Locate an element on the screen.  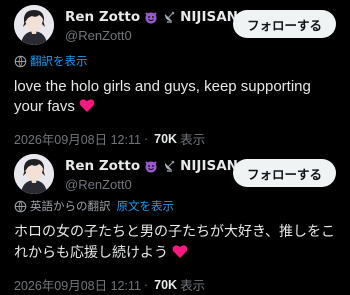
tweet-text: ホロの女の子たちと男の子たちが大好き、推しをこれからも応援し続けよう is located at coordinates (175, 244).